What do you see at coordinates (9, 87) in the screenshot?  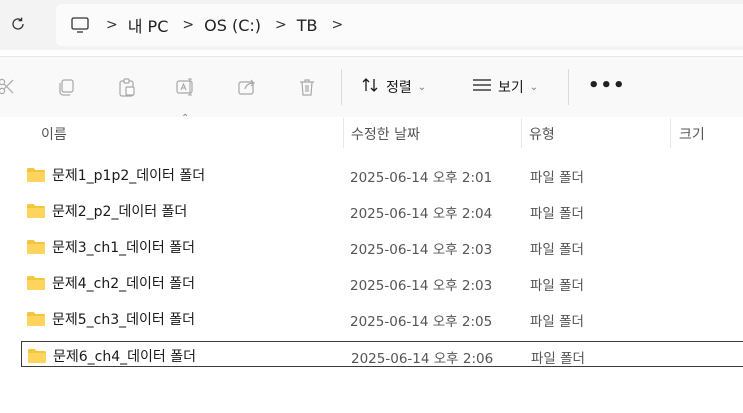 I see `scissors-icon` at bounding box center [9, 87].